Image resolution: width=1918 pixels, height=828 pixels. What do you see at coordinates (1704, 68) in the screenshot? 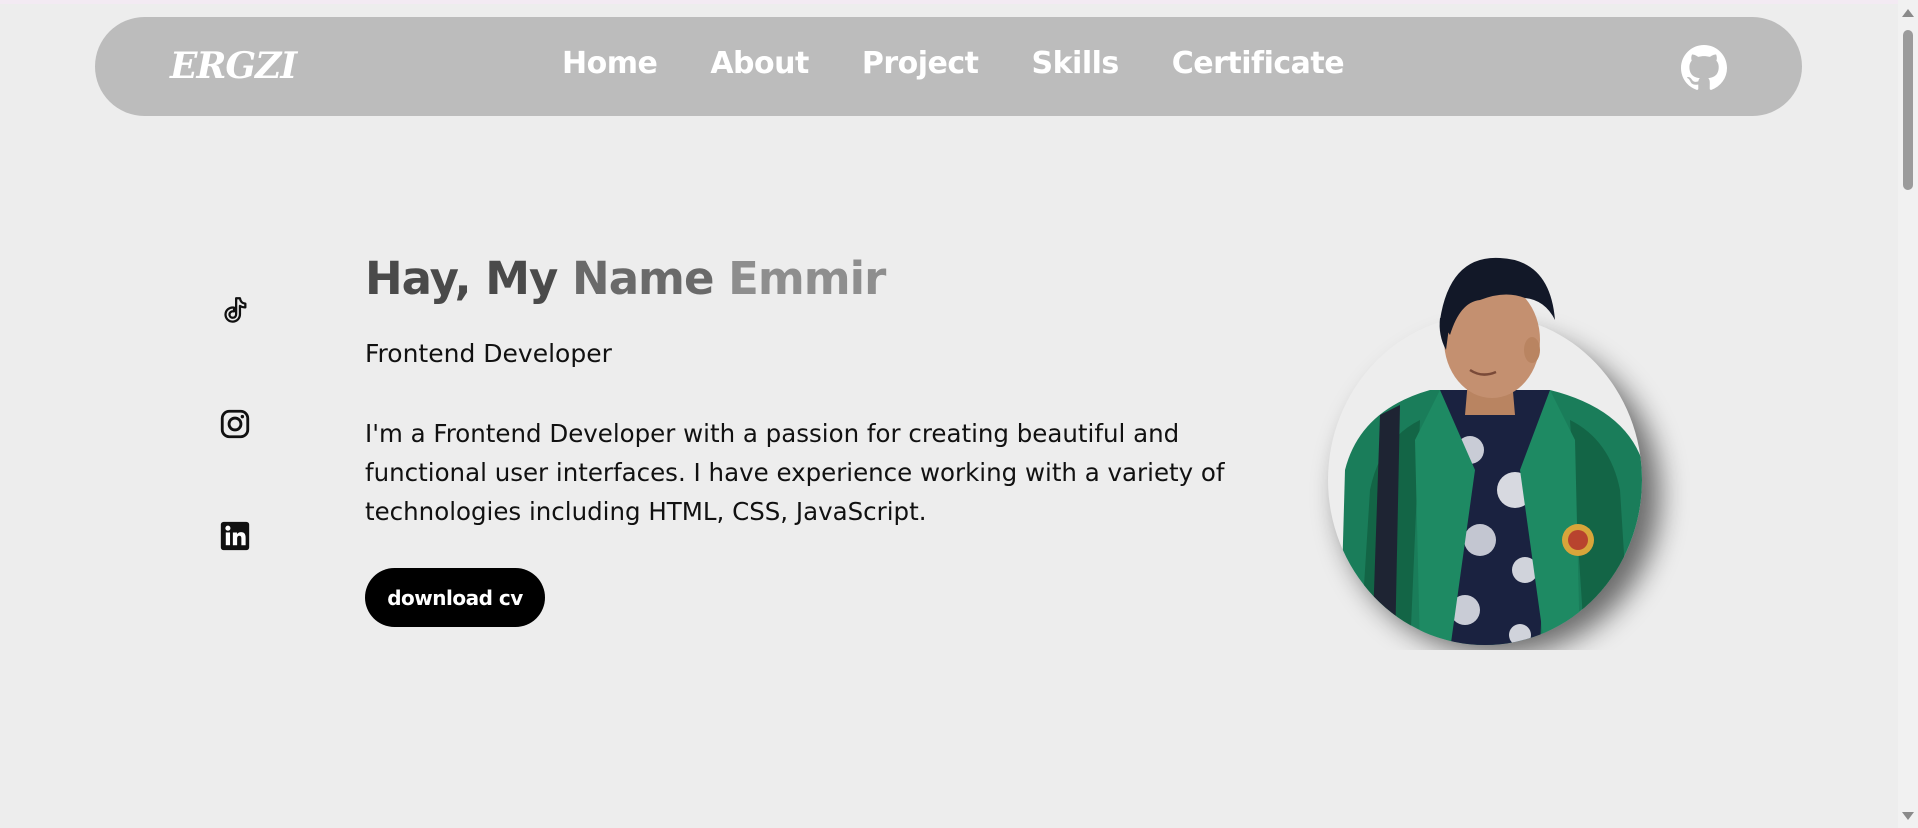
I see `github-icon` at bounding box center [1704, 68].